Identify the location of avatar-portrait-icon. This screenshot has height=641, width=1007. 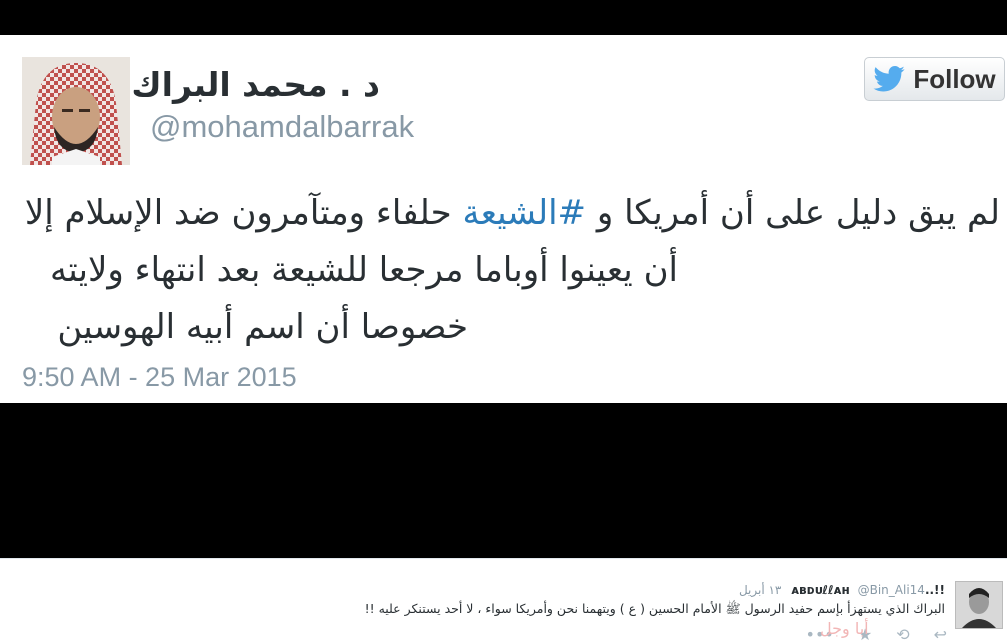
(76, 111).